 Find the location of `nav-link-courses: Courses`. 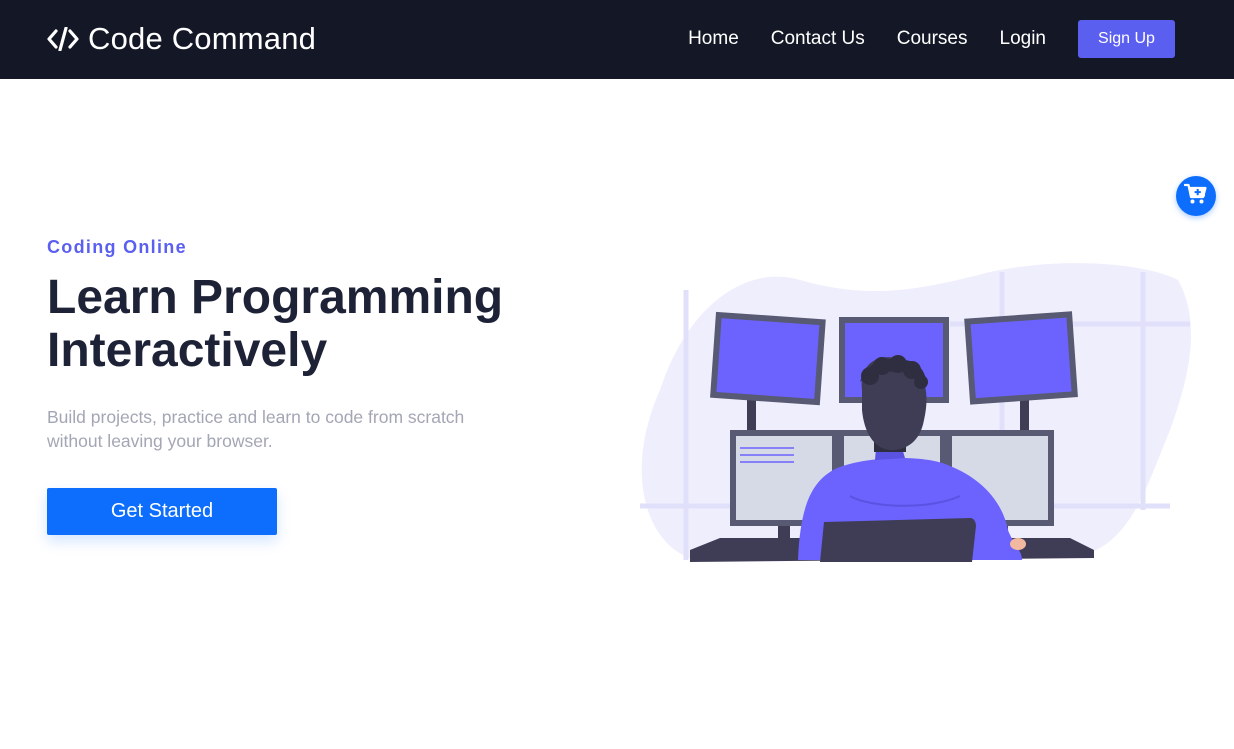

nav-link-courses: Courses is located at coordinates (932, 39).